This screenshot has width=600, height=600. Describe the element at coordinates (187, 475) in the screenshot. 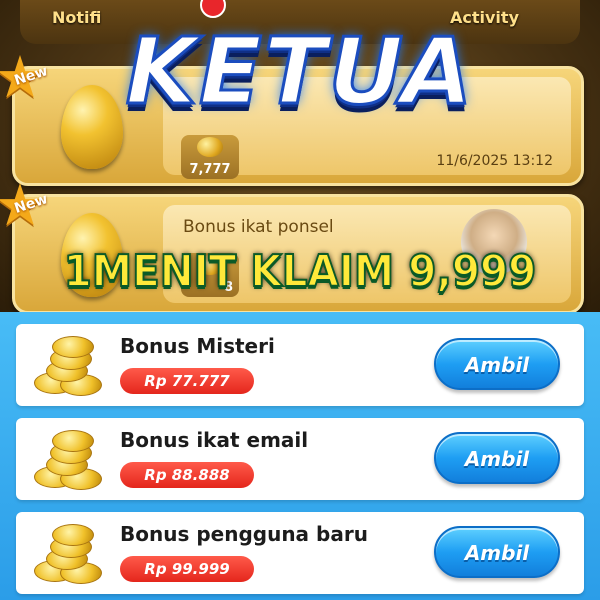

I see `bonus-amount: Rp 88.888` at that location.